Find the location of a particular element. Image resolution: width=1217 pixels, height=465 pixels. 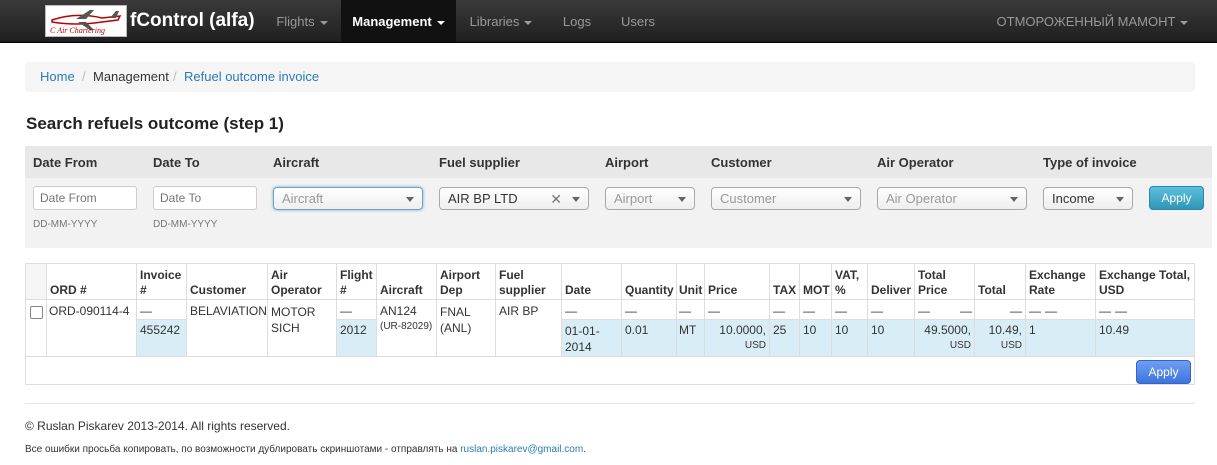

col-header-fuel-supplier-line2: supplier is located at coordinates (522, 290).